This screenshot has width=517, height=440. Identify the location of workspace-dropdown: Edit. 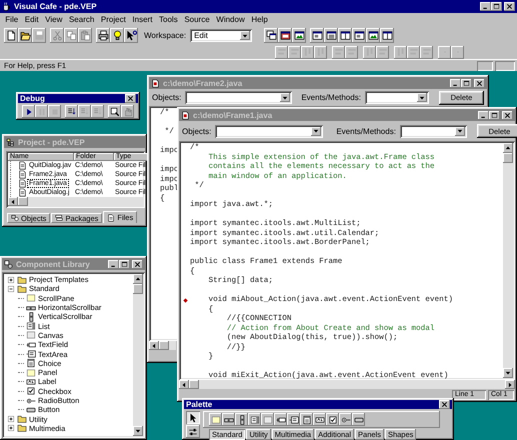
(221, 35).